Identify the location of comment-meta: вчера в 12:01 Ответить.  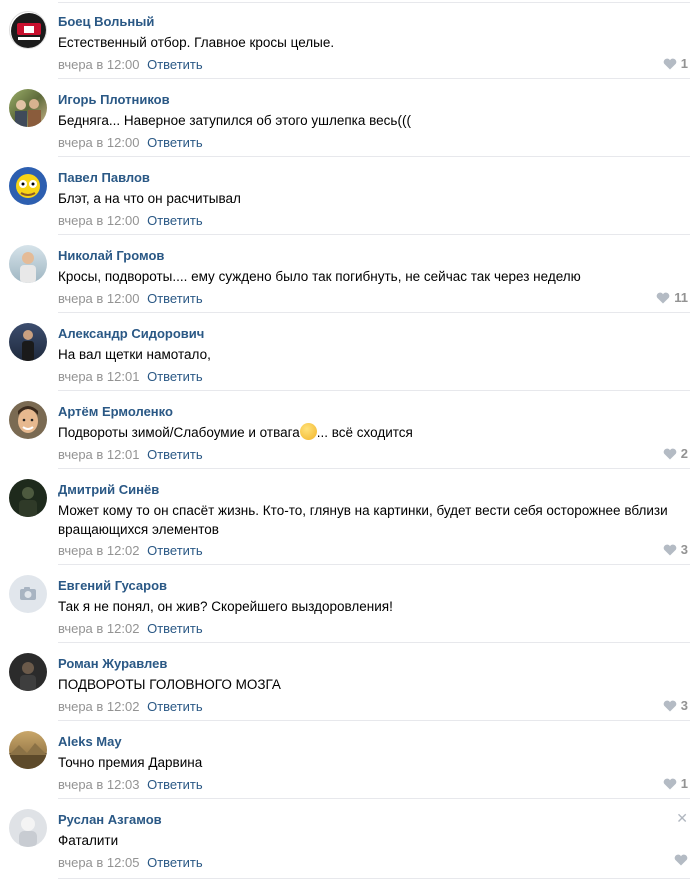
(130, 454).